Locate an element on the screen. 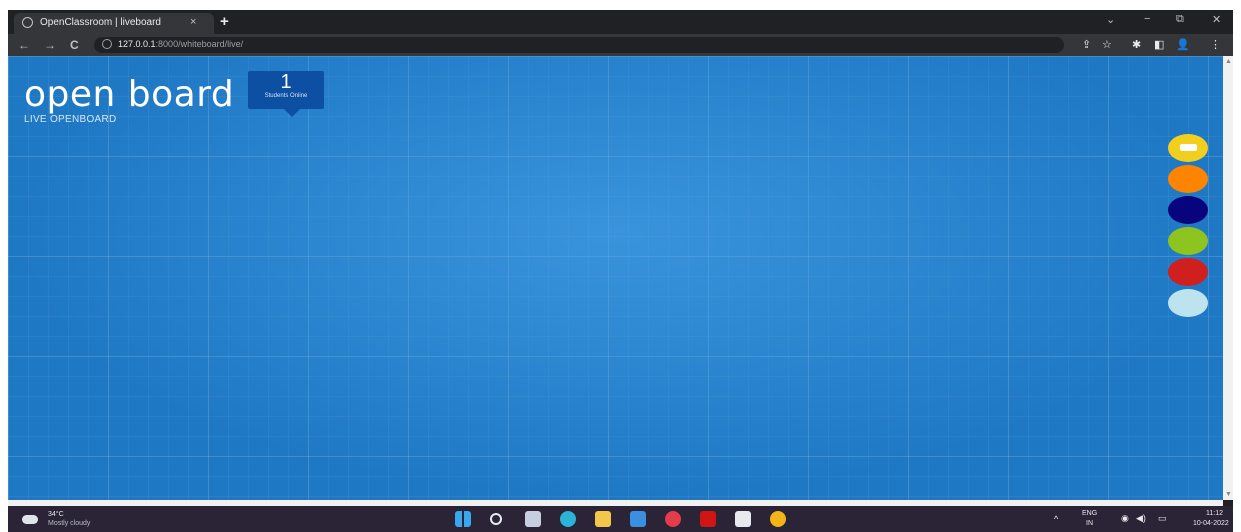 The image size is (1241, 532). search-icon is located at coordinates (496, 519).